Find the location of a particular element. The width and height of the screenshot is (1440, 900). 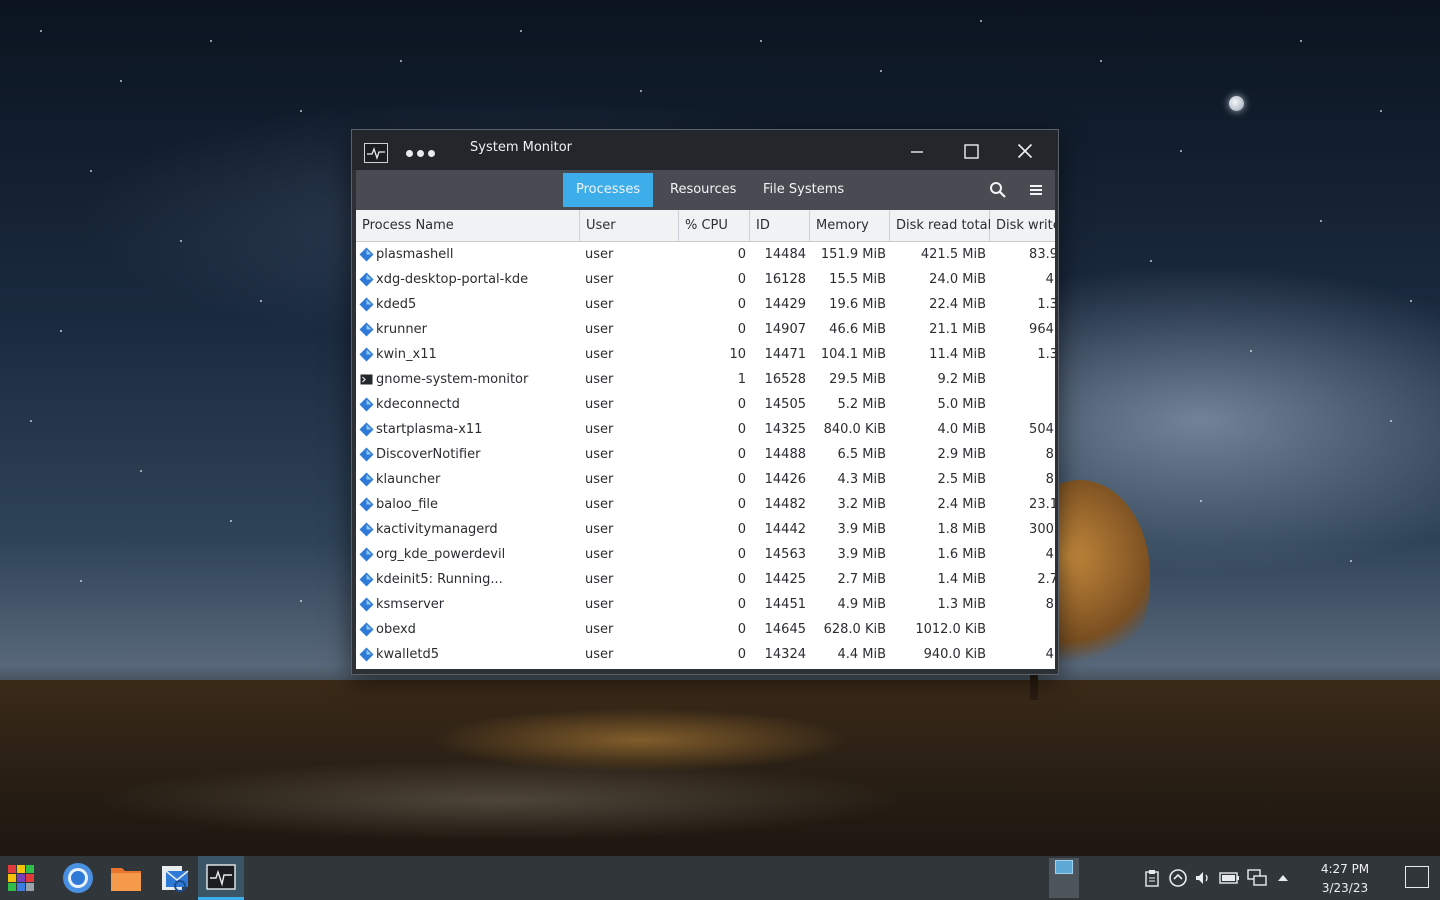

process-name: kdeconnectd is located at coordinates (418, 404).